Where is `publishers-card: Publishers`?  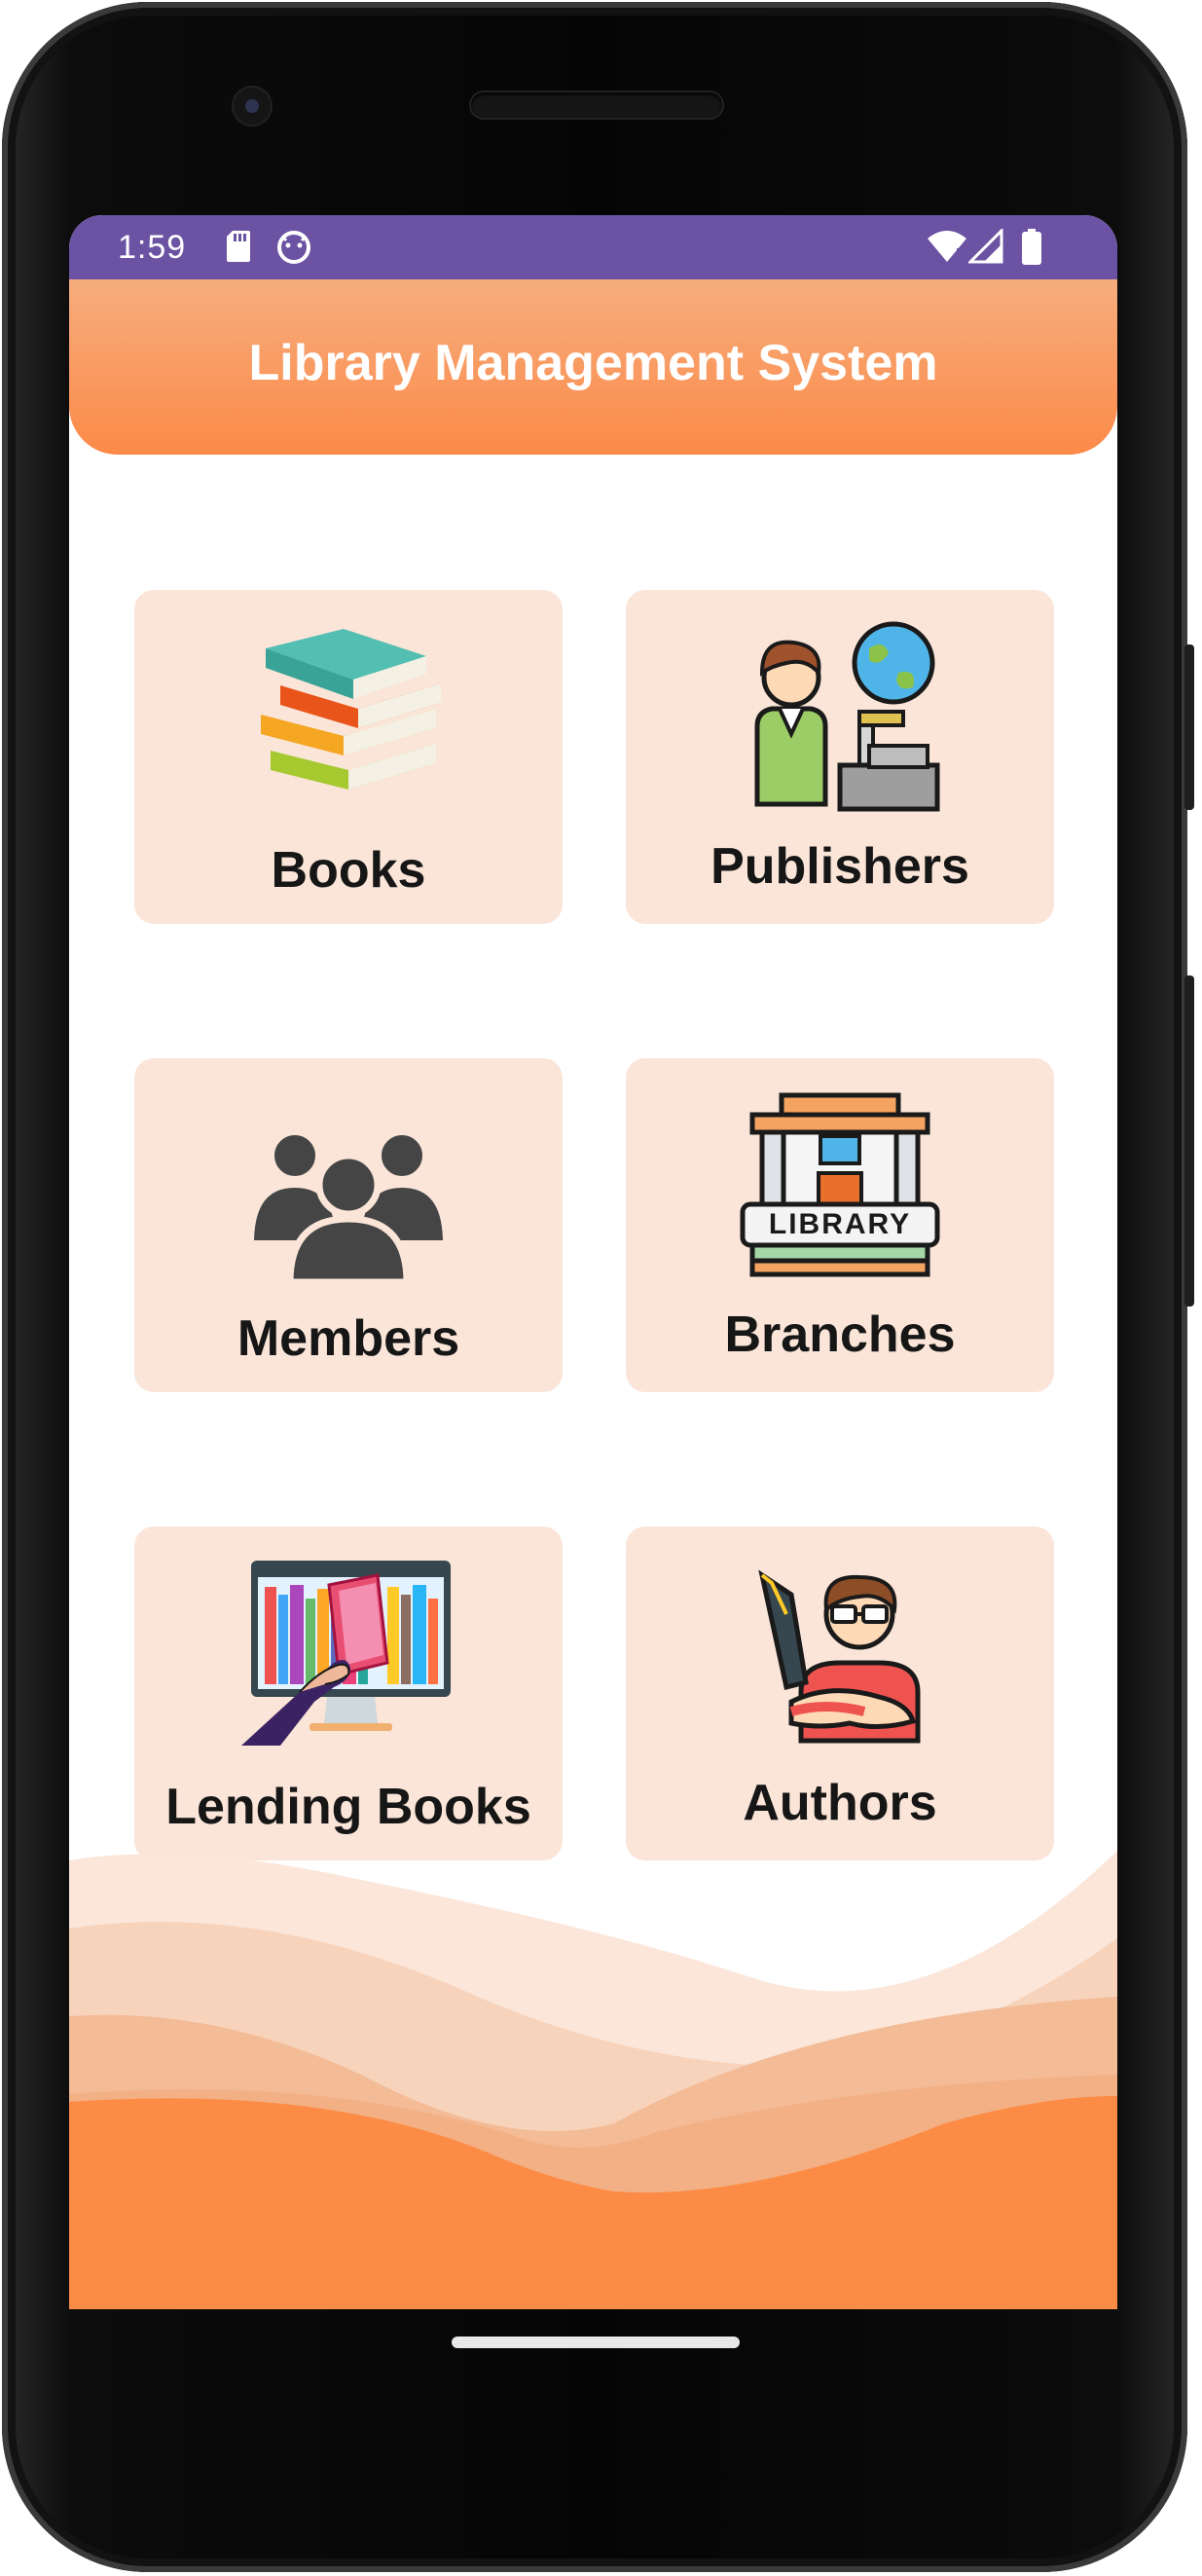 publishers-card: Publishers is located at coordinates (840, 757).